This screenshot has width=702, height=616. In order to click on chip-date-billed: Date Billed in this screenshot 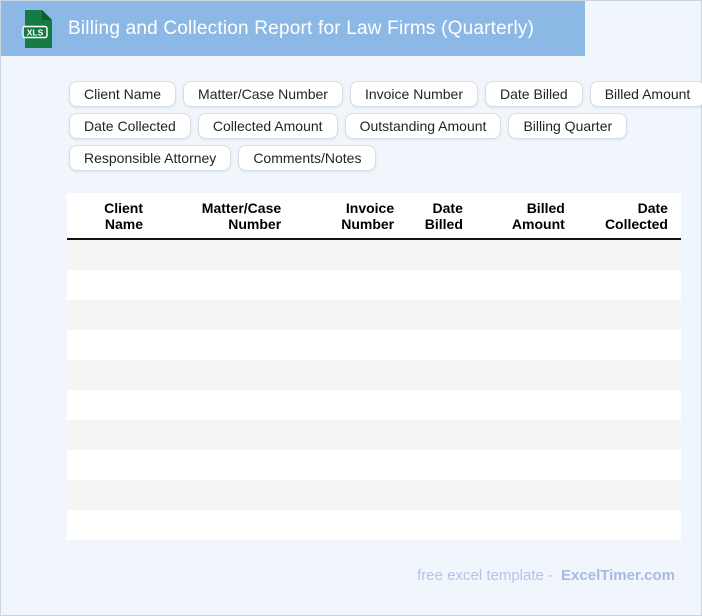, I will do `click(534, 94)`.